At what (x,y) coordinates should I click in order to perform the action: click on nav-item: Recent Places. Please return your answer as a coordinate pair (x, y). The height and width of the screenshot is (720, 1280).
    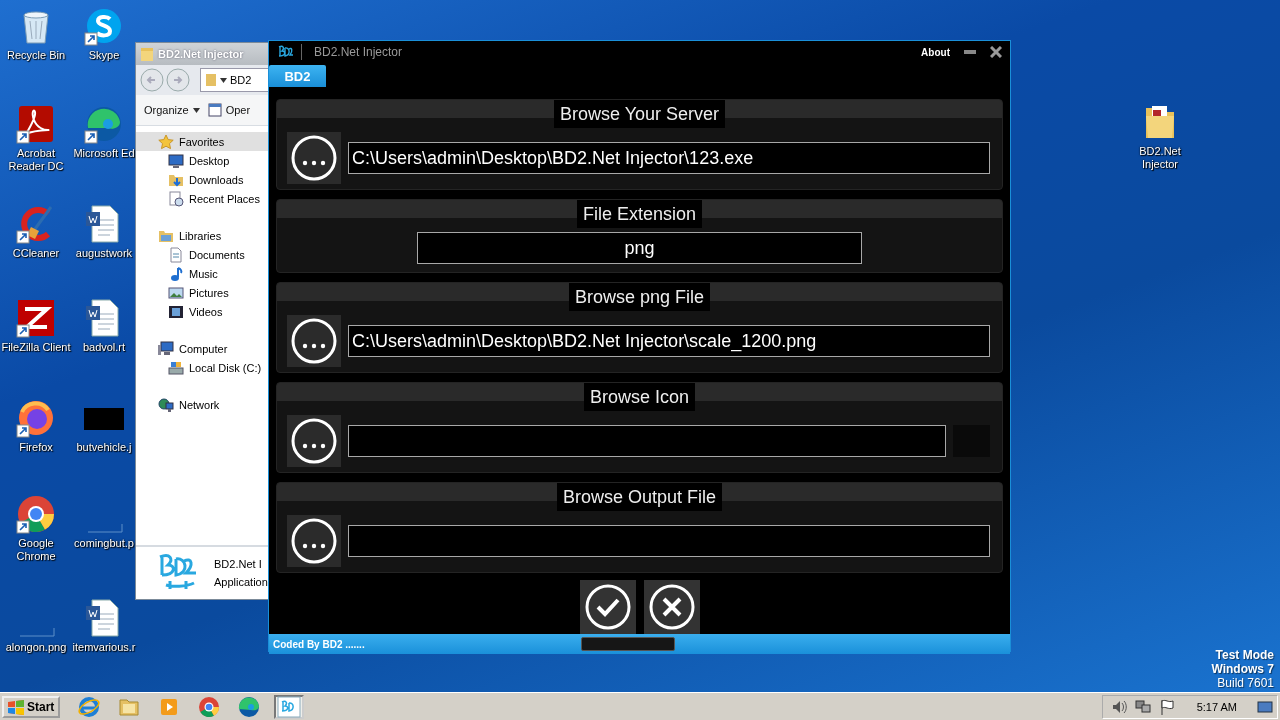
    Looking at the image, I should click on (202, 198).